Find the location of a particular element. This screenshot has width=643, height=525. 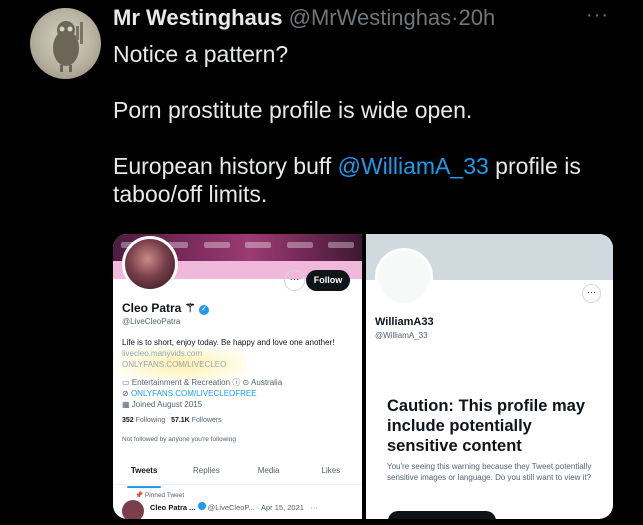

tweet-time: 20h is located at coordinates (477, 17).